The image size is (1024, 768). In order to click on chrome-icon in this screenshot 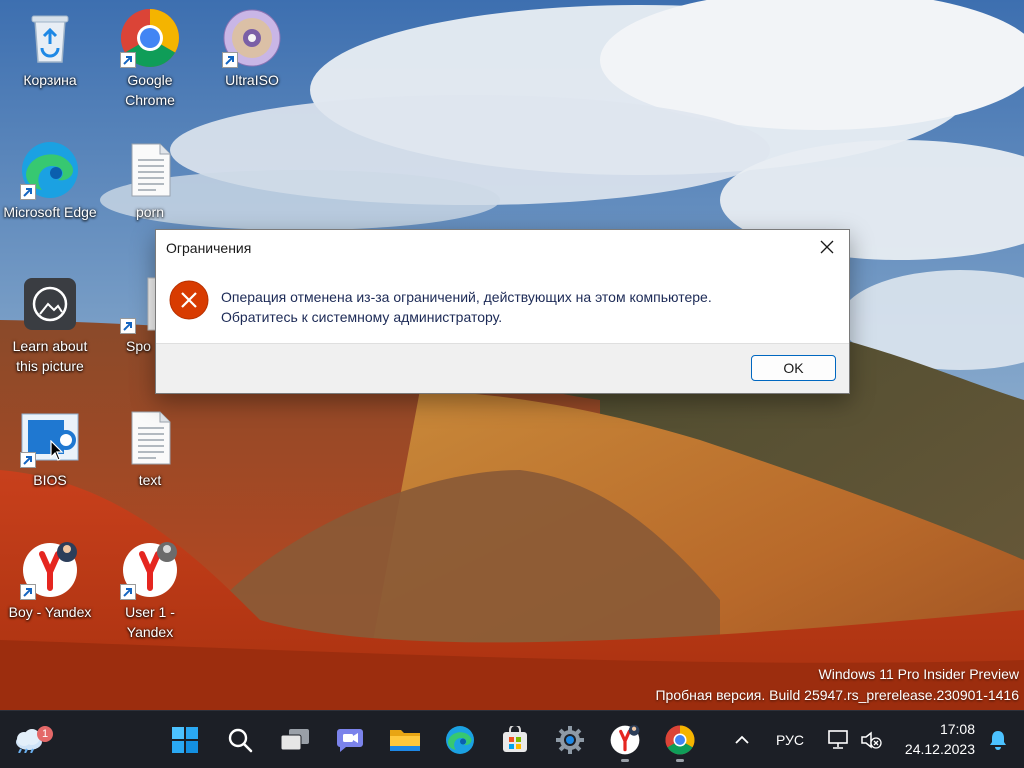, I will do `click(680, 740)`.